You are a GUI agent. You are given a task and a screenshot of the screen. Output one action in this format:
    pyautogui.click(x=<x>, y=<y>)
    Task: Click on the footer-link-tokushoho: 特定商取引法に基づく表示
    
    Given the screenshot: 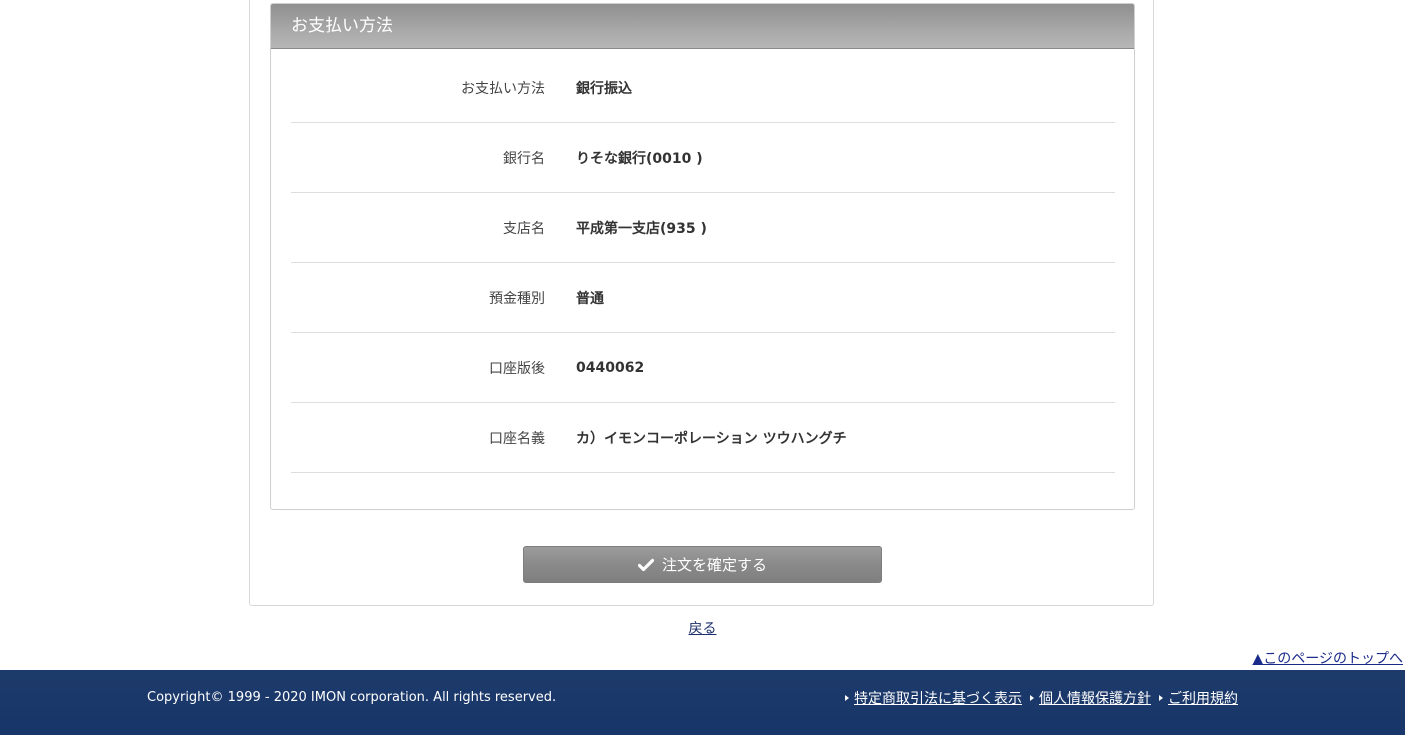 What is the action you would take?
    pyautogui.click(x=933, y=698)
    